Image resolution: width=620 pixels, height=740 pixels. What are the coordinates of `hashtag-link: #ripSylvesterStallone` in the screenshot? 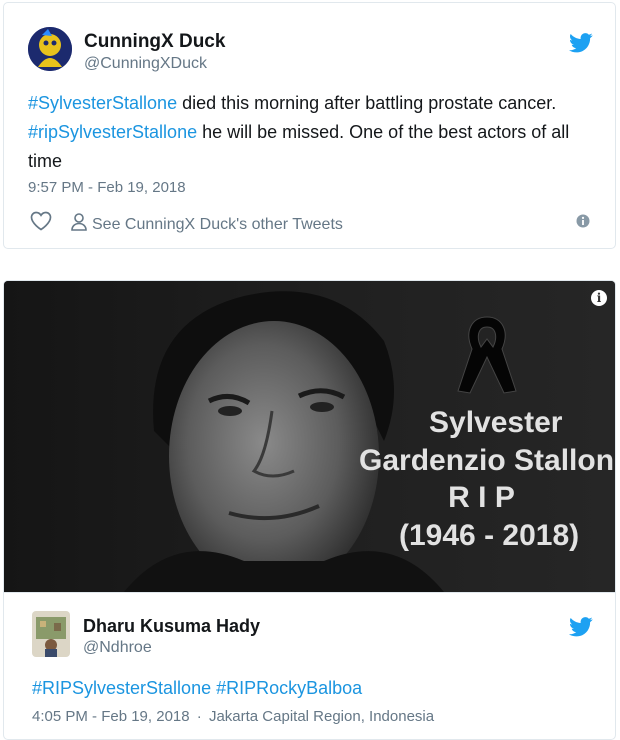 It's located at (112, 132).